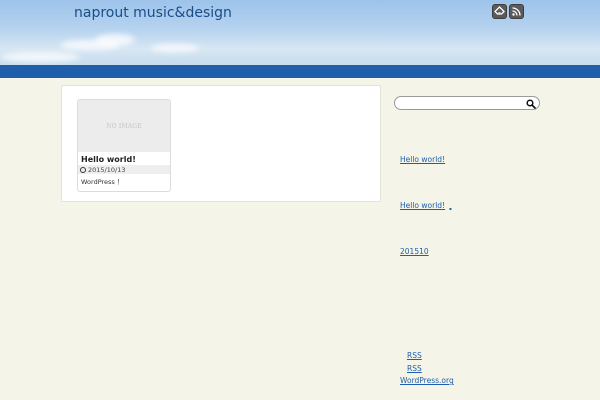  What do you see at coordinates (83, 169) in the screenshot?
I see `clock-icon` at bounding box center [83, 169].